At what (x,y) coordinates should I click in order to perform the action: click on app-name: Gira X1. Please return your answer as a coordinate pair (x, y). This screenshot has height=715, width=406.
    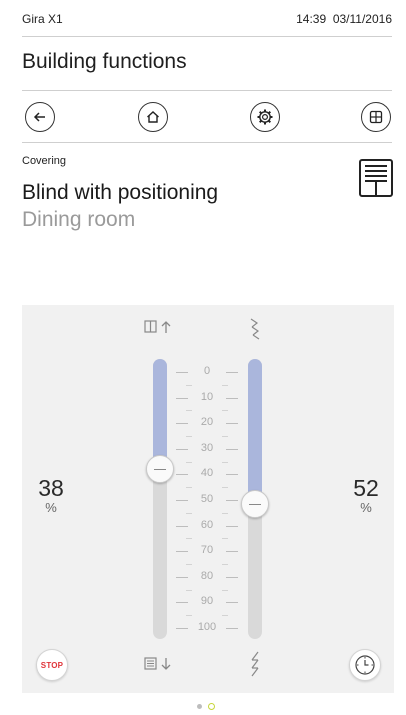
    Looking at the image, I should click on (42, 19).